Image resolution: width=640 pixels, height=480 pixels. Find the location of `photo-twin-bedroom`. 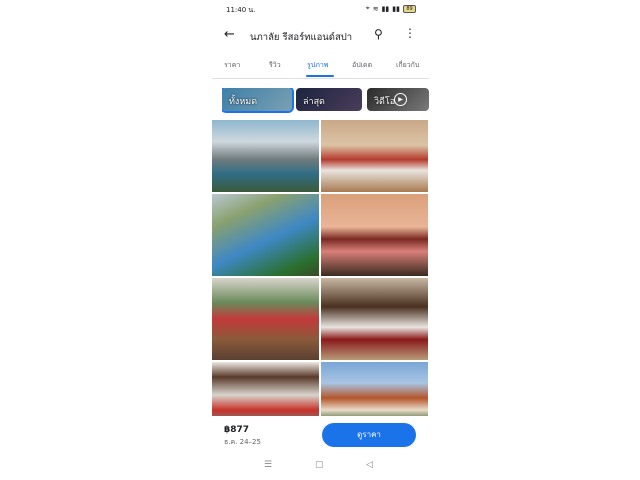

photo-twin-bedroom is located at coordinates (374, 156).